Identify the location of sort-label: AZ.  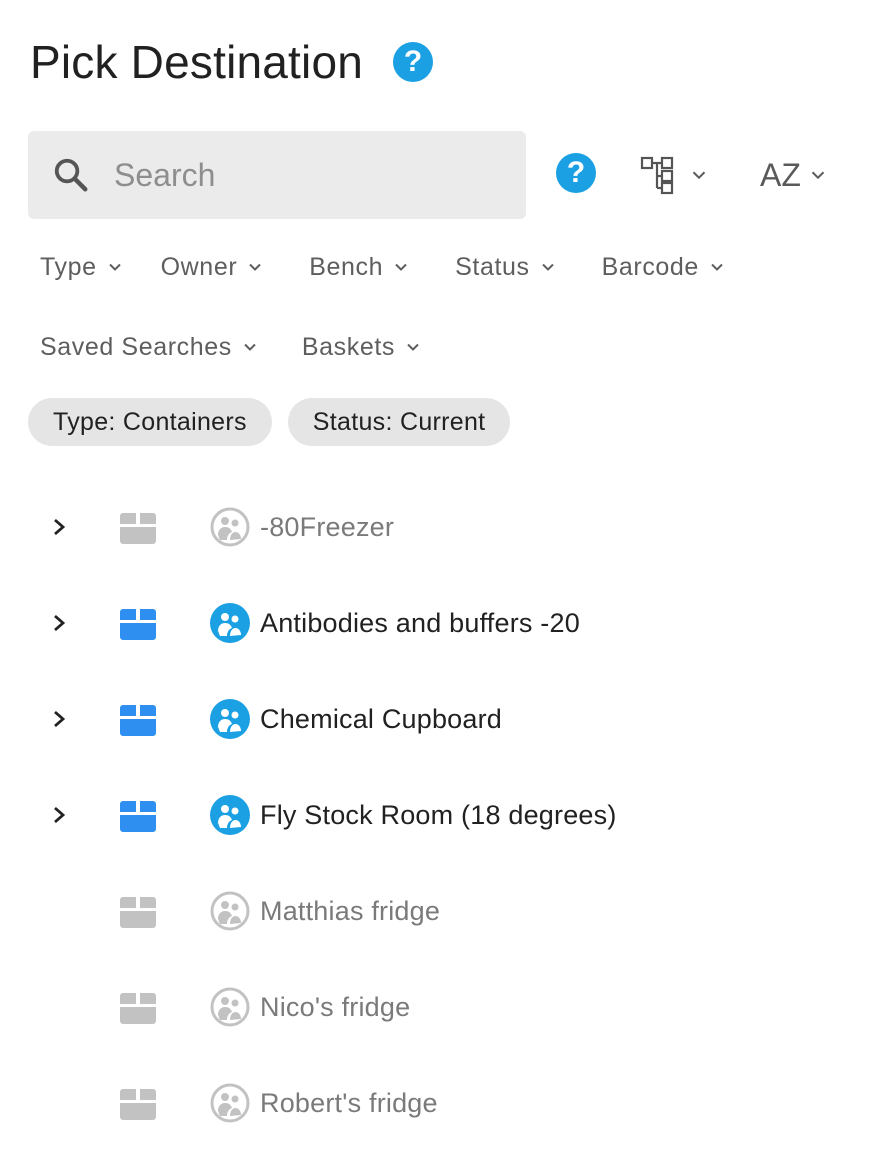
(780, 174).